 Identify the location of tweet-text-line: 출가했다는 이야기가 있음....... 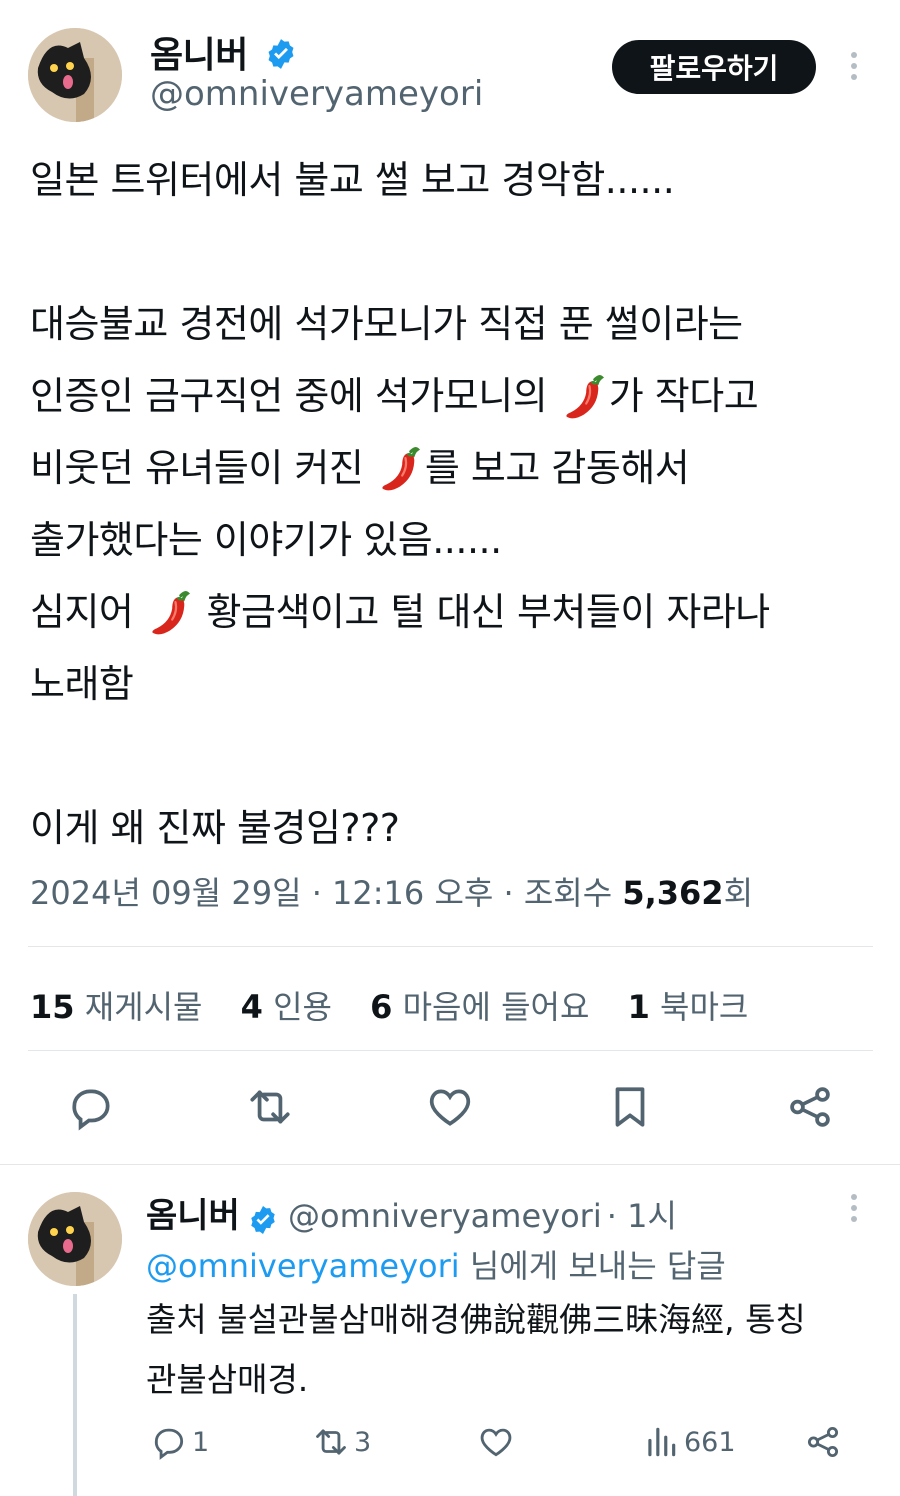
(400, 540).